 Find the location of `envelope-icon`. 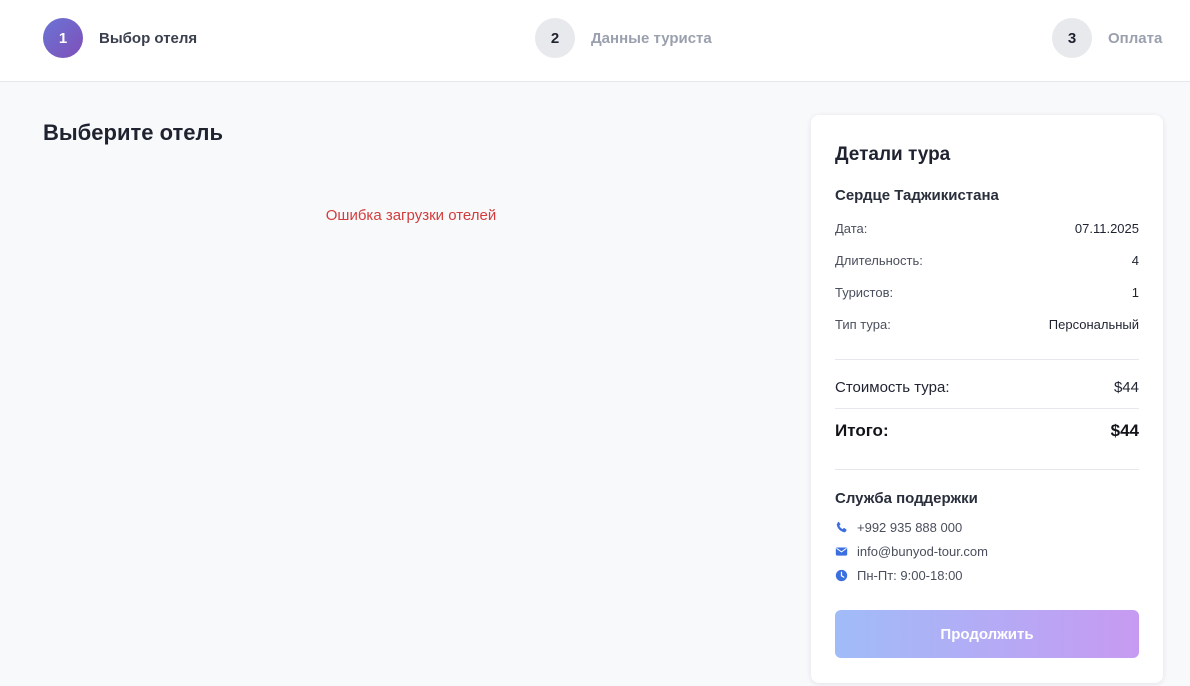

envelope-icon is located at coordinates (841, 551).